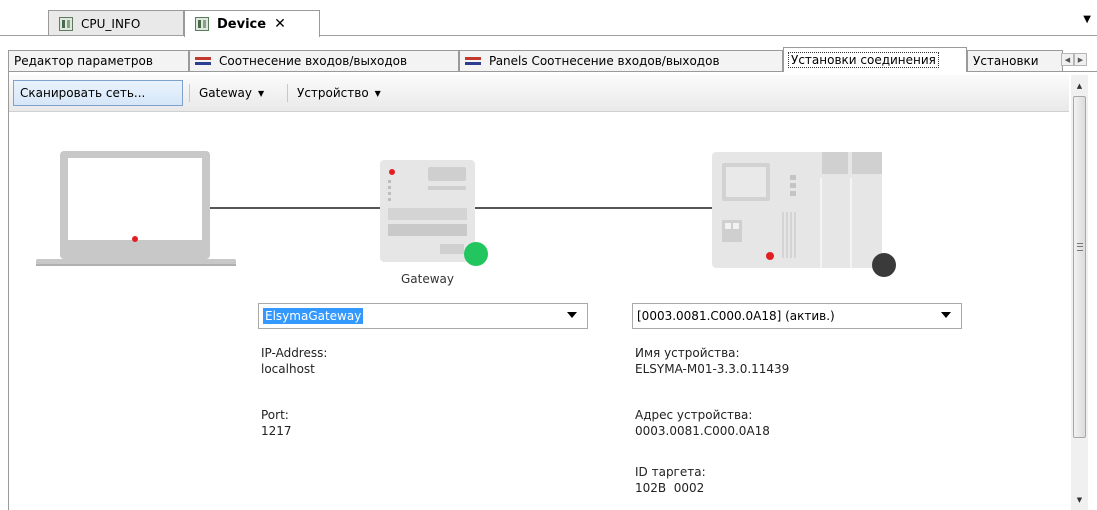  Describe the element at coordinates (294, 353) in the screenshot. I see `gateway-ip-label: IP-Address:` at that location.